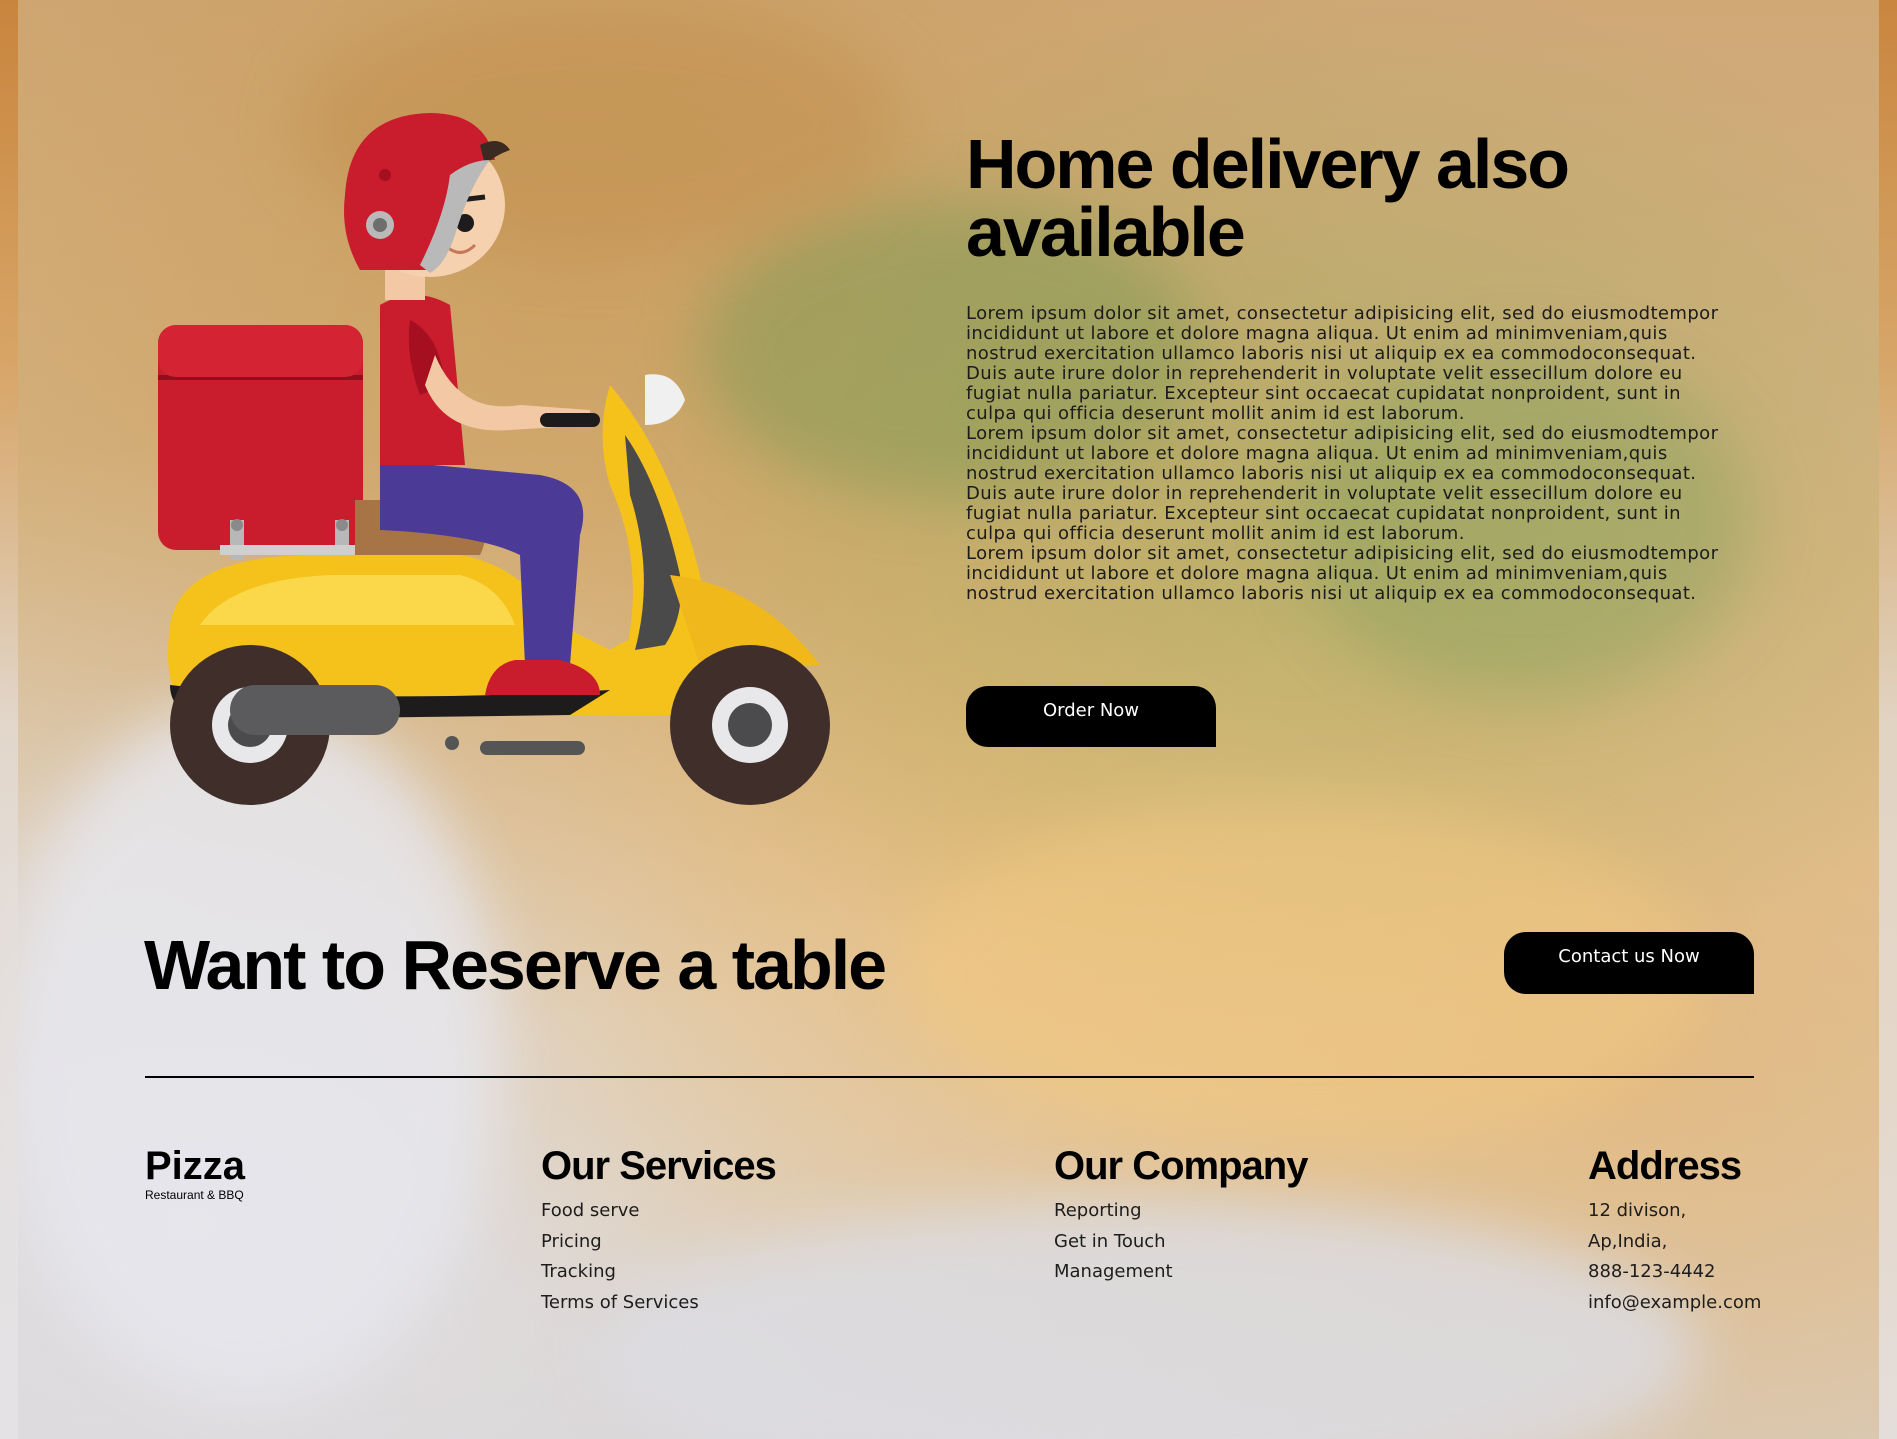 Image resolution: width=1897 pixels, height=1439 pixels. What do you see at coordinates (194, 1195) in the screenshot?
I see `brand-tagline: Restaurant & BBQ` at bounding box center [194, 1195].